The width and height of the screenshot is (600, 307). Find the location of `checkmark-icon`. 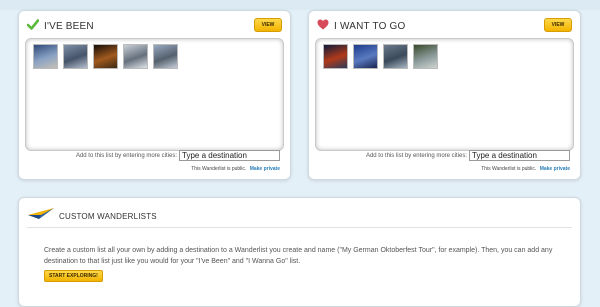

checkmark-icon is located at coordinates (33, 26).